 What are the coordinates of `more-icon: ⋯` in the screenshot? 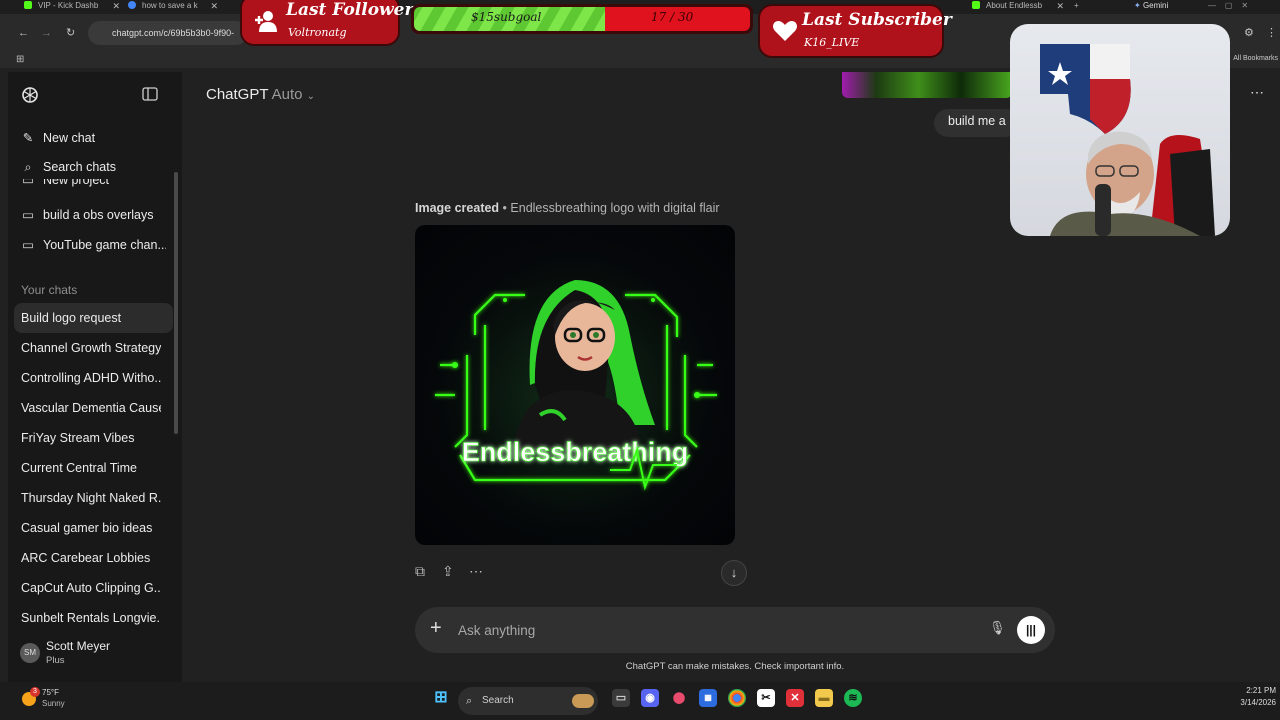 It's located at (482, 571).